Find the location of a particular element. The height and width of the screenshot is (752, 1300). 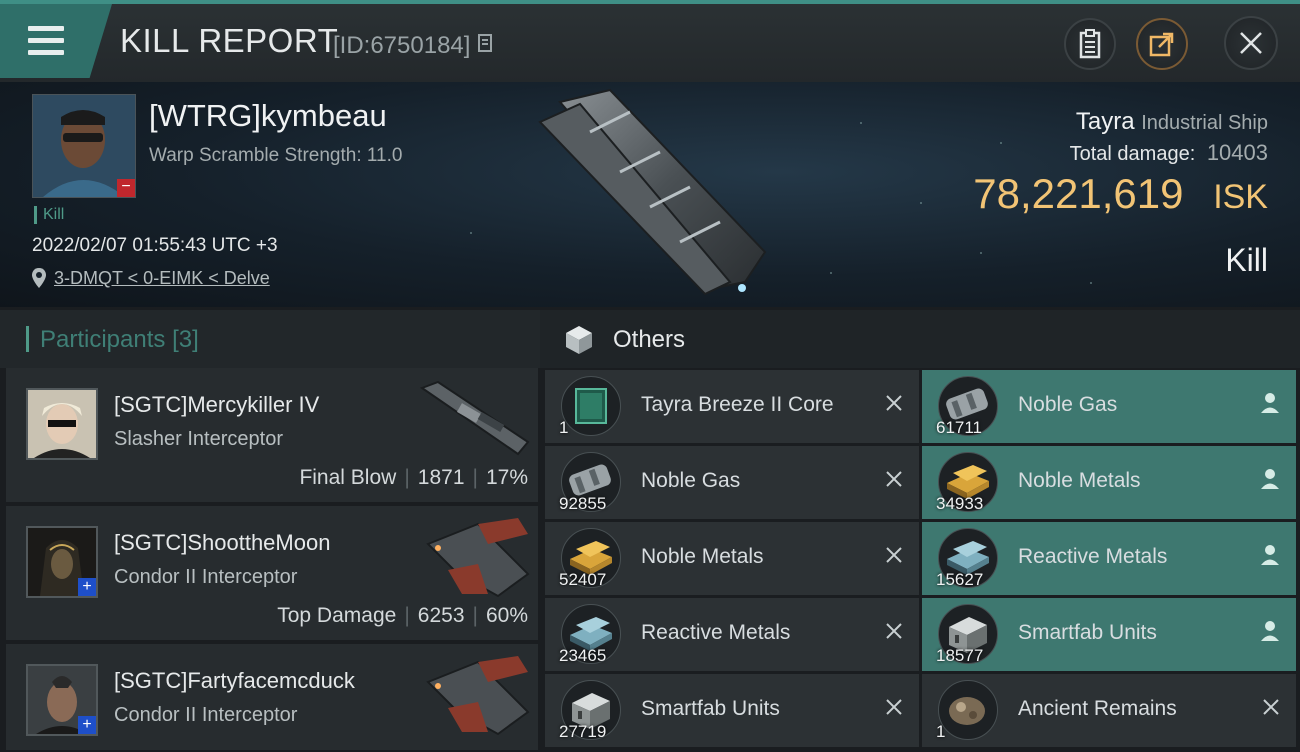

participants-count: [3] is located at coordinates (185, 339).